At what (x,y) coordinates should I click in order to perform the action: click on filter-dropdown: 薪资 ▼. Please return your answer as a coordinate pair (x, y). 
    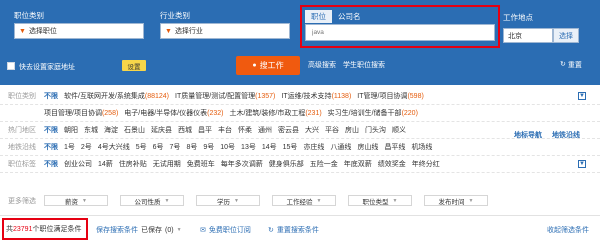
    Looking at the image, I should click on (76, 200).